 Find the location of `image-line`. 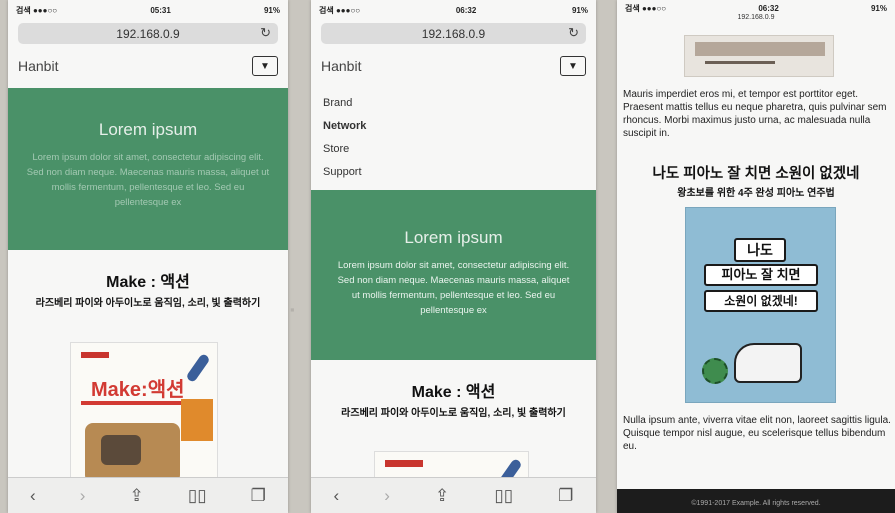

image-line is located at coordinates (740, 62).